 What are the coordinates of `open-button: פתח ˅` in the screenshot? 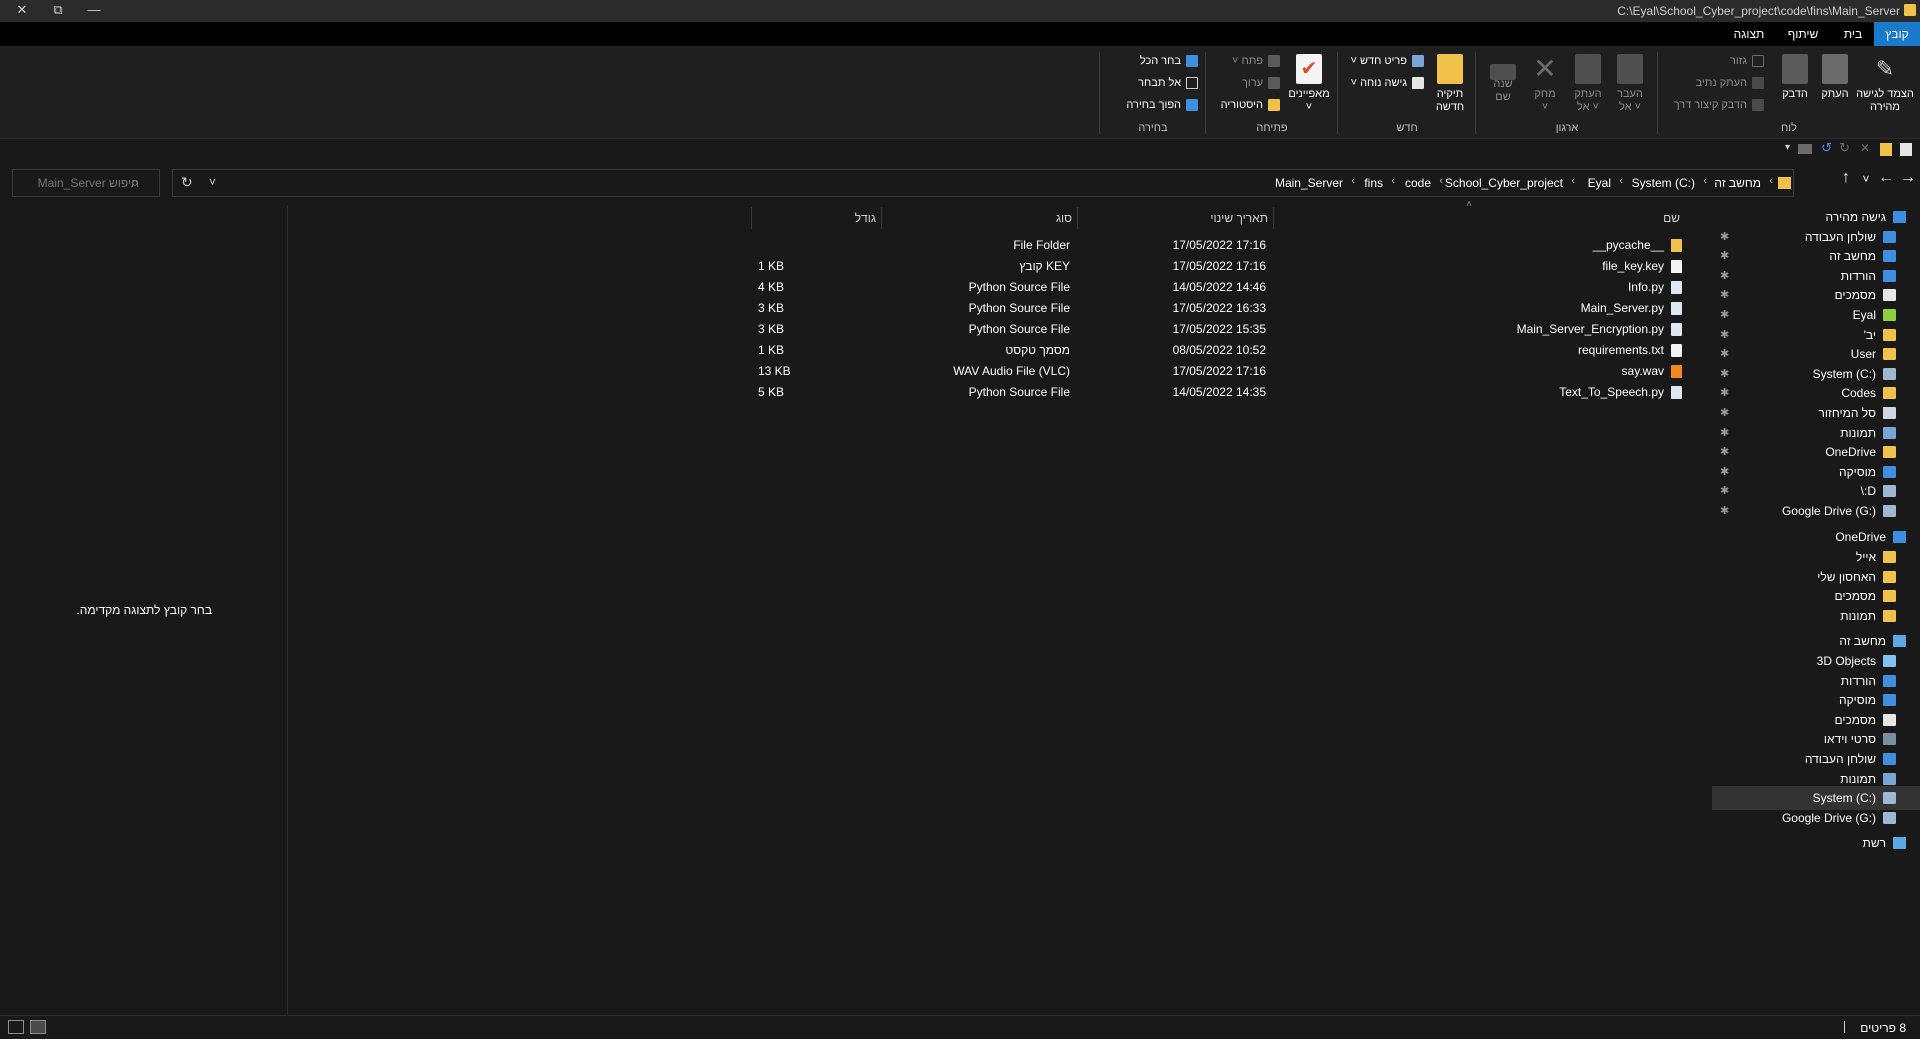 It's located at (1256, 61).